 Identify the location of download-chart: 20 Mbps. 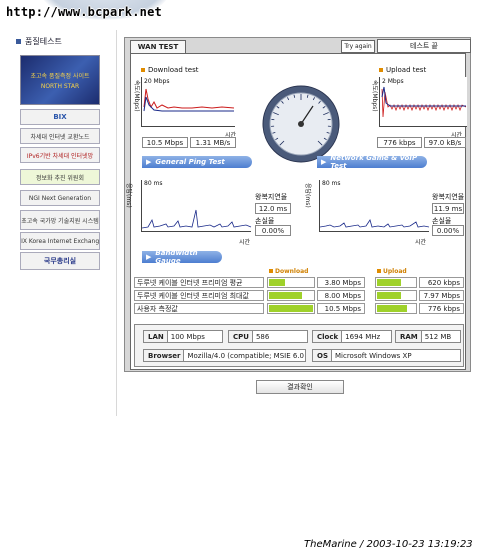
(188, 102).